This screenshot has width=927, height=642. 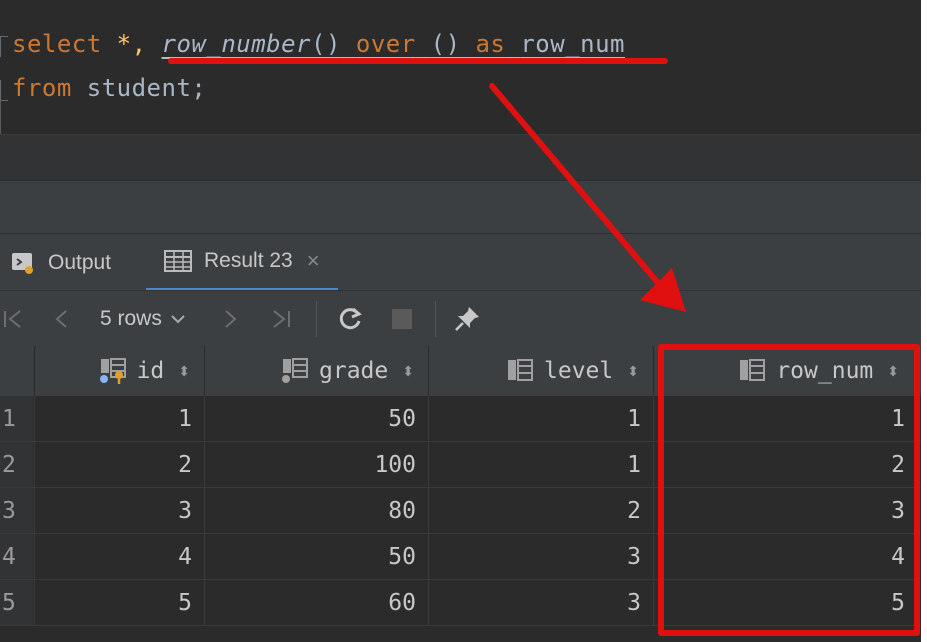 What do you see at coordinates (789, 490) in the screenshot?
I see `annotation-highlight-box` at bounding box center [789, 490].